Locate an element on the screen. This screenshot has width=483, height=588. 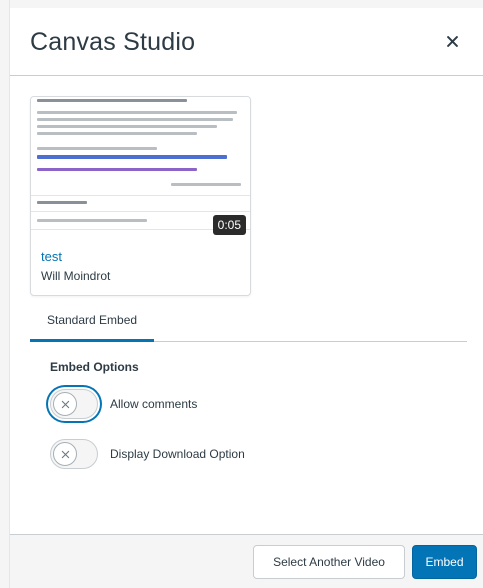
allow-comments-switch is located at coordinates (74, 404).